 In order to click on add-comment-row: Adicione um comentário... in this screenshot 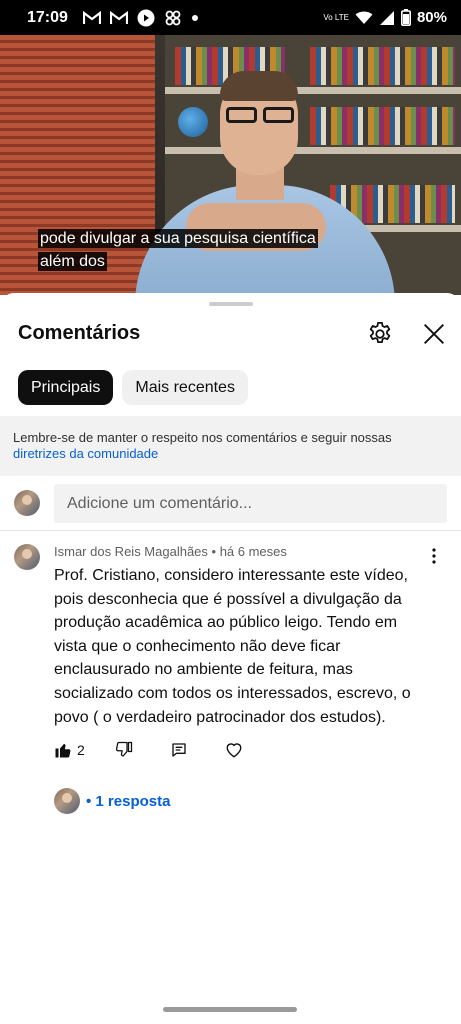, I will do `click(230, 503)`.